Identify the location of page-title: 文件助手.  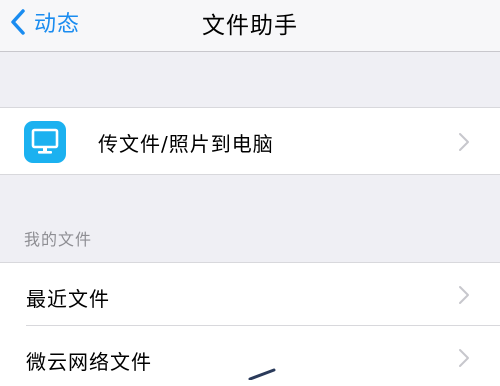
(250, 26).